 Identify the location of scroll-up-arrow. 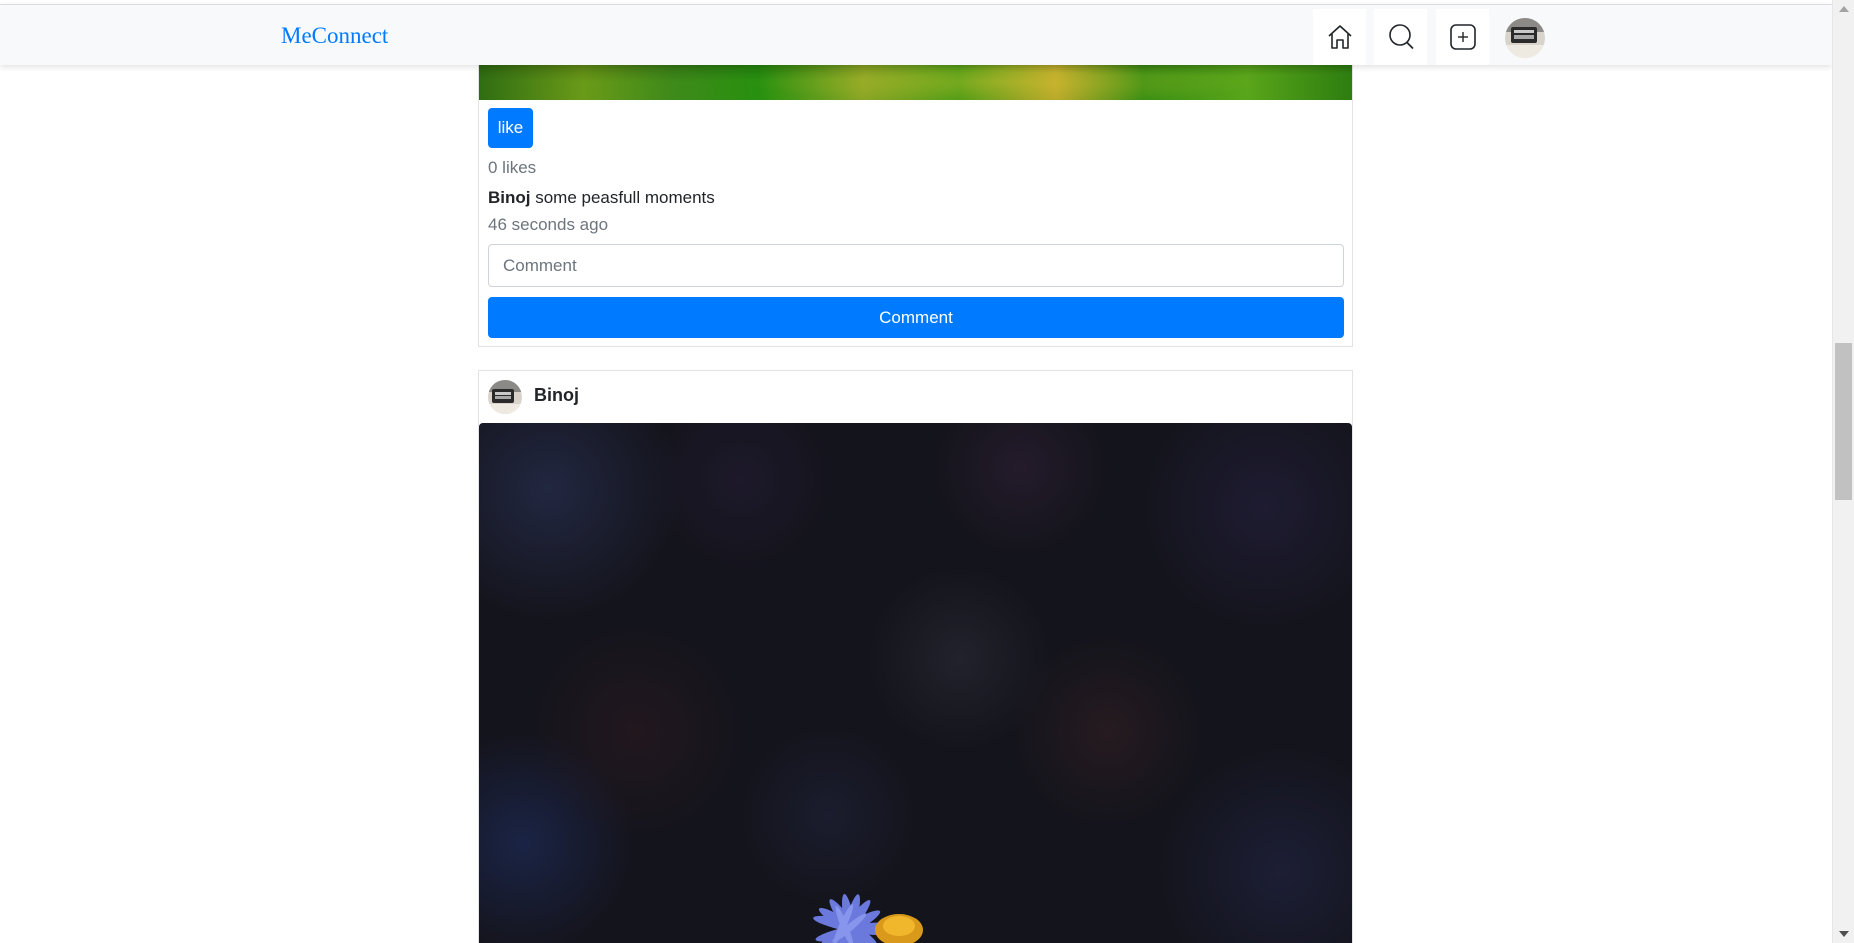
(1844, 9).